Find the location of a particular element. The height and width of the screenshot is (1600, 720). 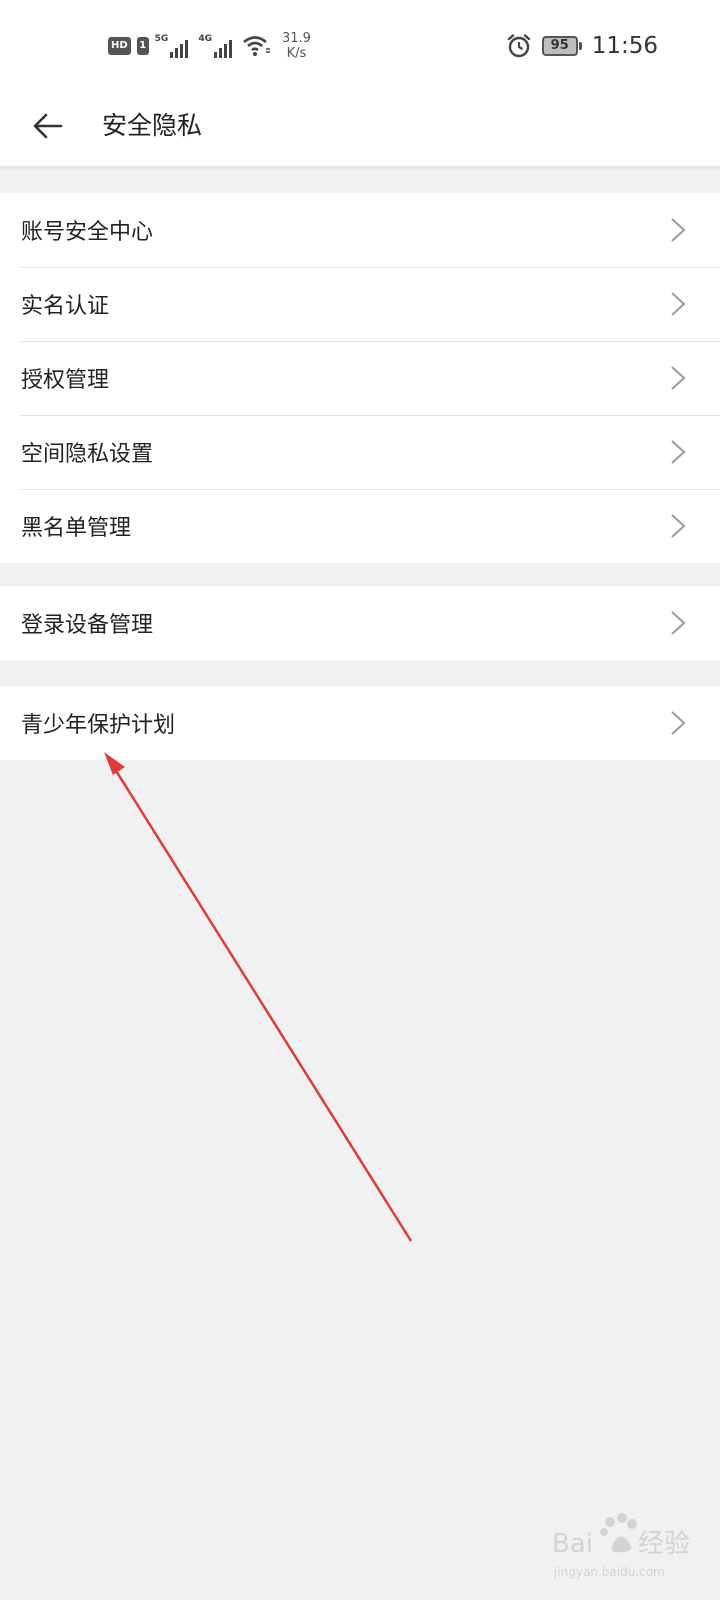

settings-item-label: 授权管理 is located at coordinates (65, 380).